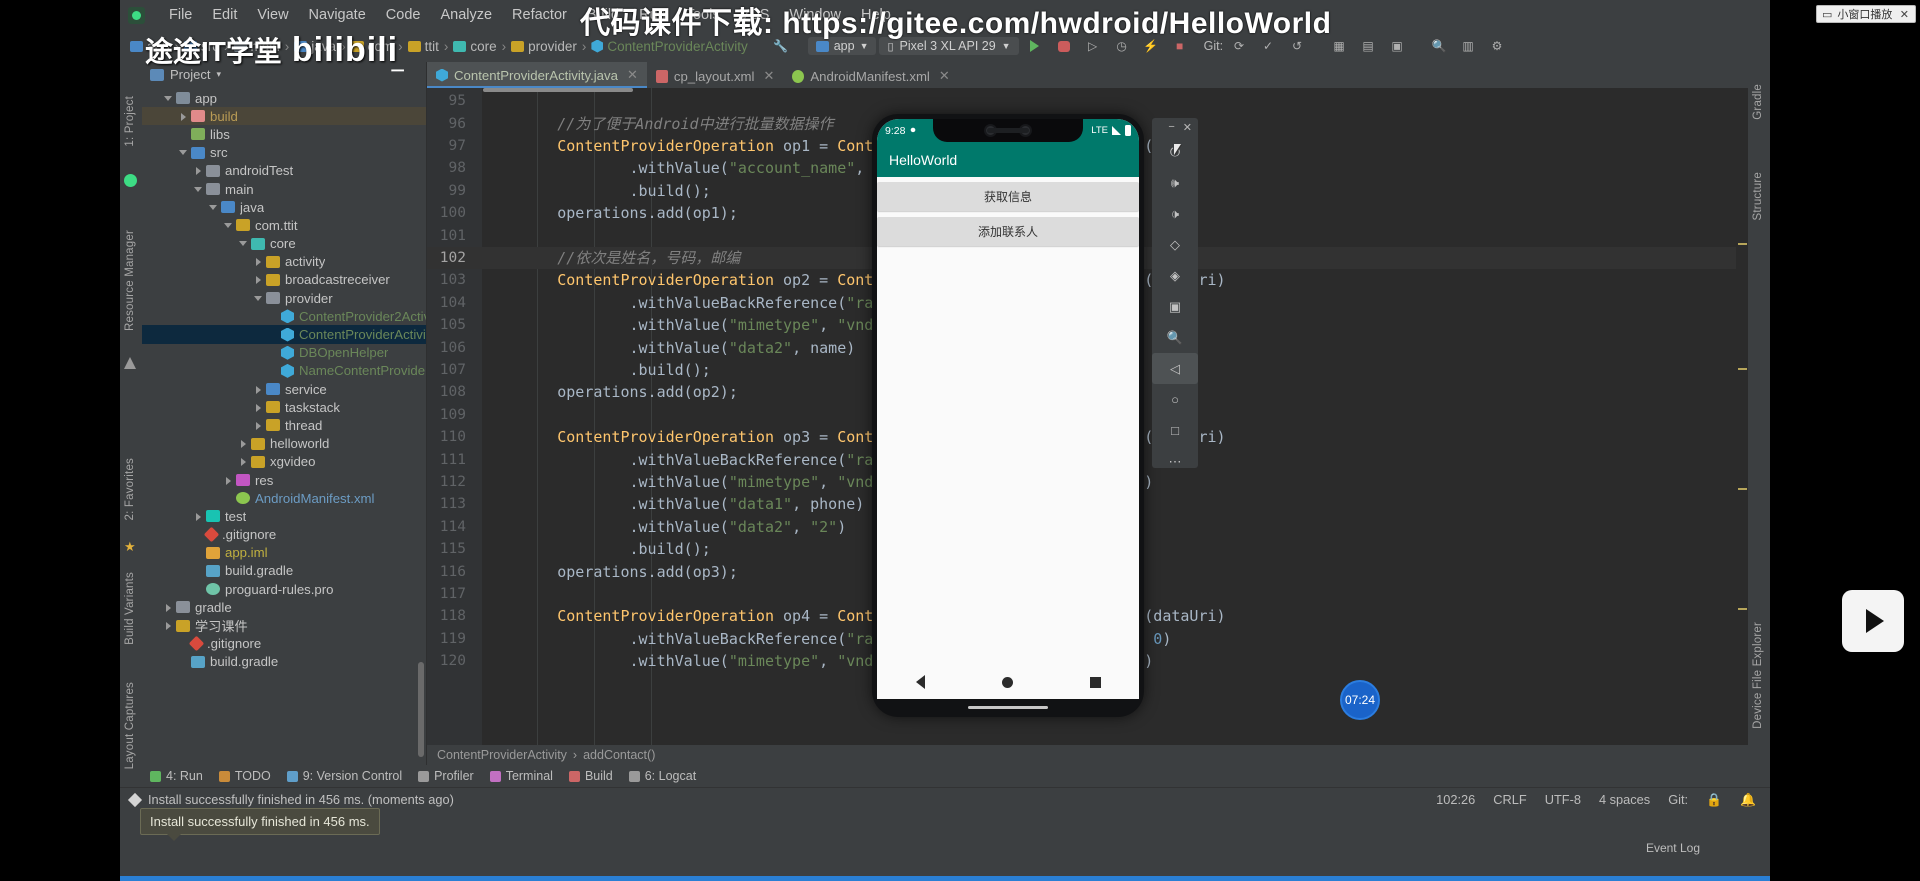  Describe the element at coordinates (337, 15) in the screenshot. I see `menu-item-navigate: Navigate` at that location.